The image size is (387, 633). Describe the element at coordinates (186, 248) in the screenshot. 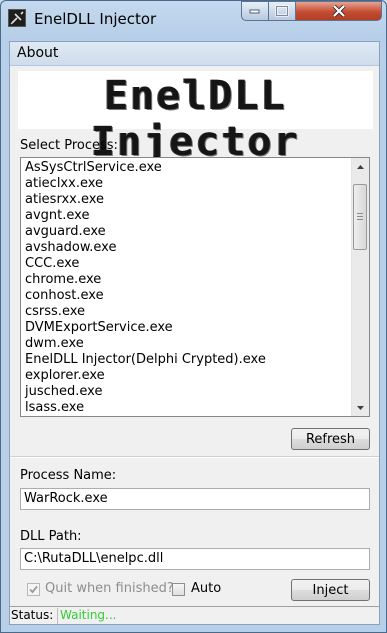

I see `list-item: avshadow.exe` at that location.